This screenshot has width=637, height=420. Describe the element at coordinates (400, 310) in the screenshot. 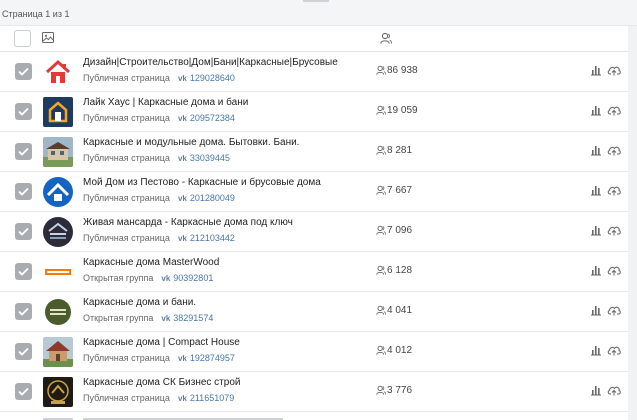

I see `member-count-value: 4 041` at that location.